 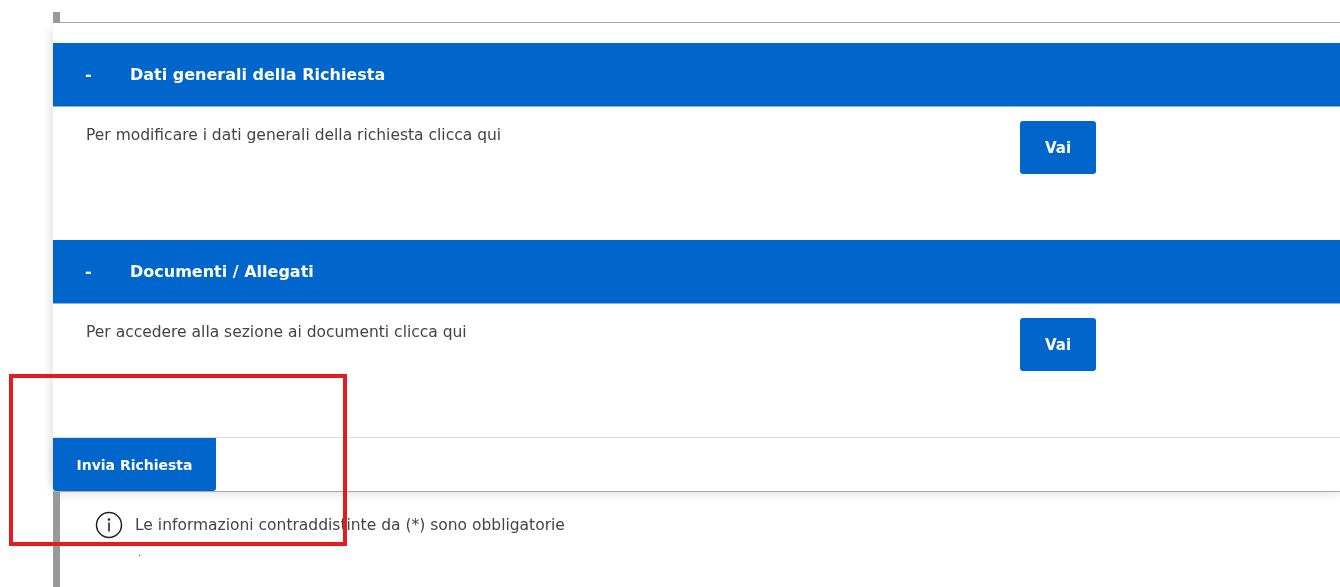 What do you see at coordinates (134, 464) in the screenshot?
I see `submit-button: Invia Richiesta` at bounding box center [134, 464].